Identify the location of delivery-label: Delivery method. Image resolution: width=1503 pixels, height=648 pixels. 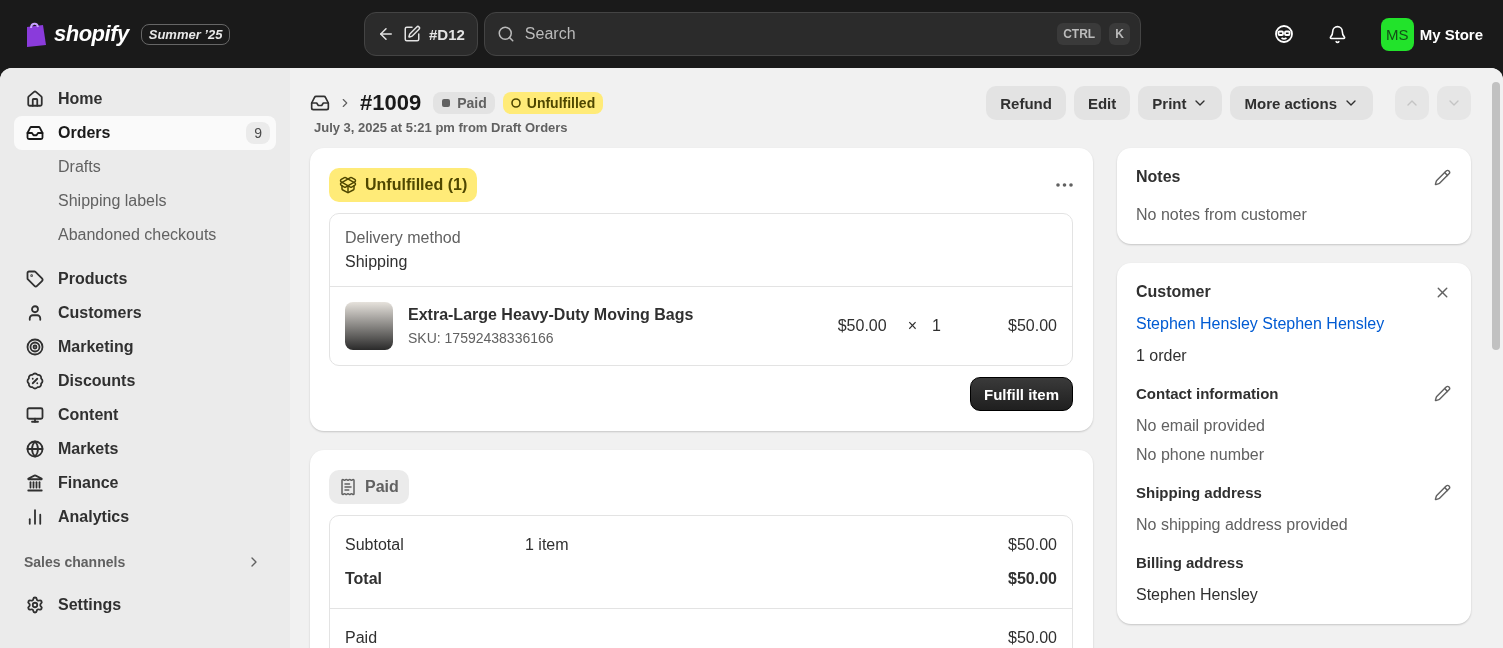
(403, 238).